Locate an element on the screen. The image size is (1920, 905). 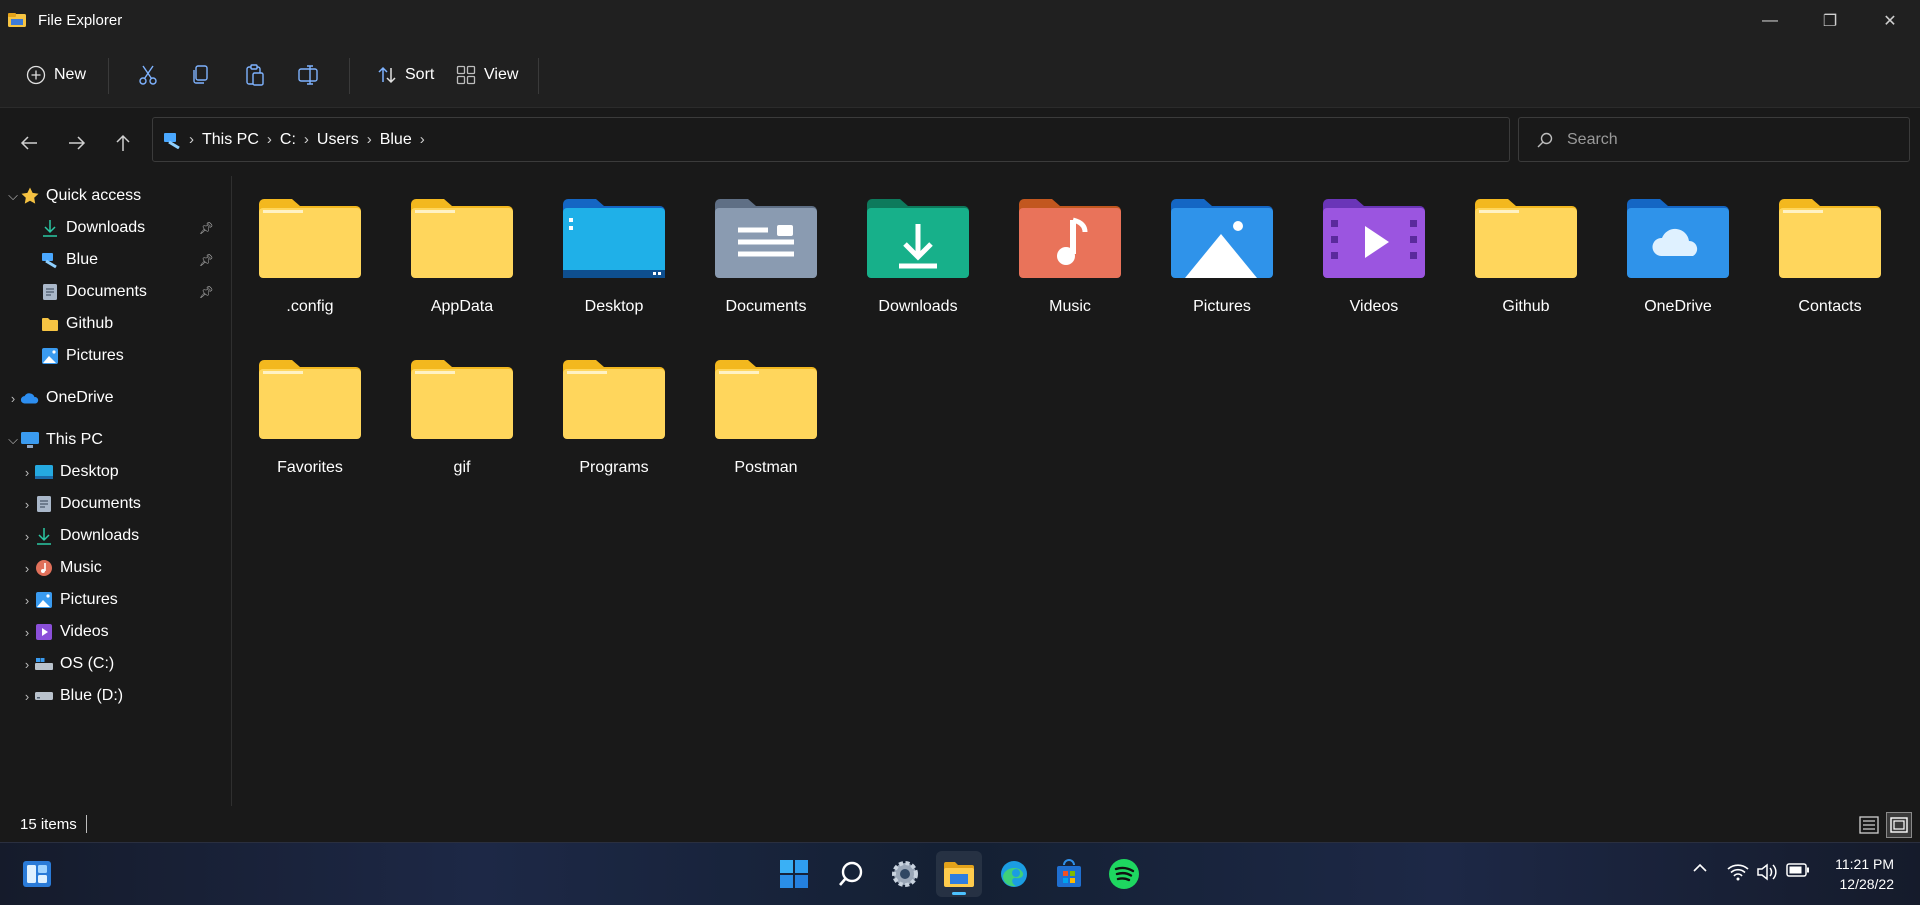
arrow-up-icon is located at coordinates (123, 142).